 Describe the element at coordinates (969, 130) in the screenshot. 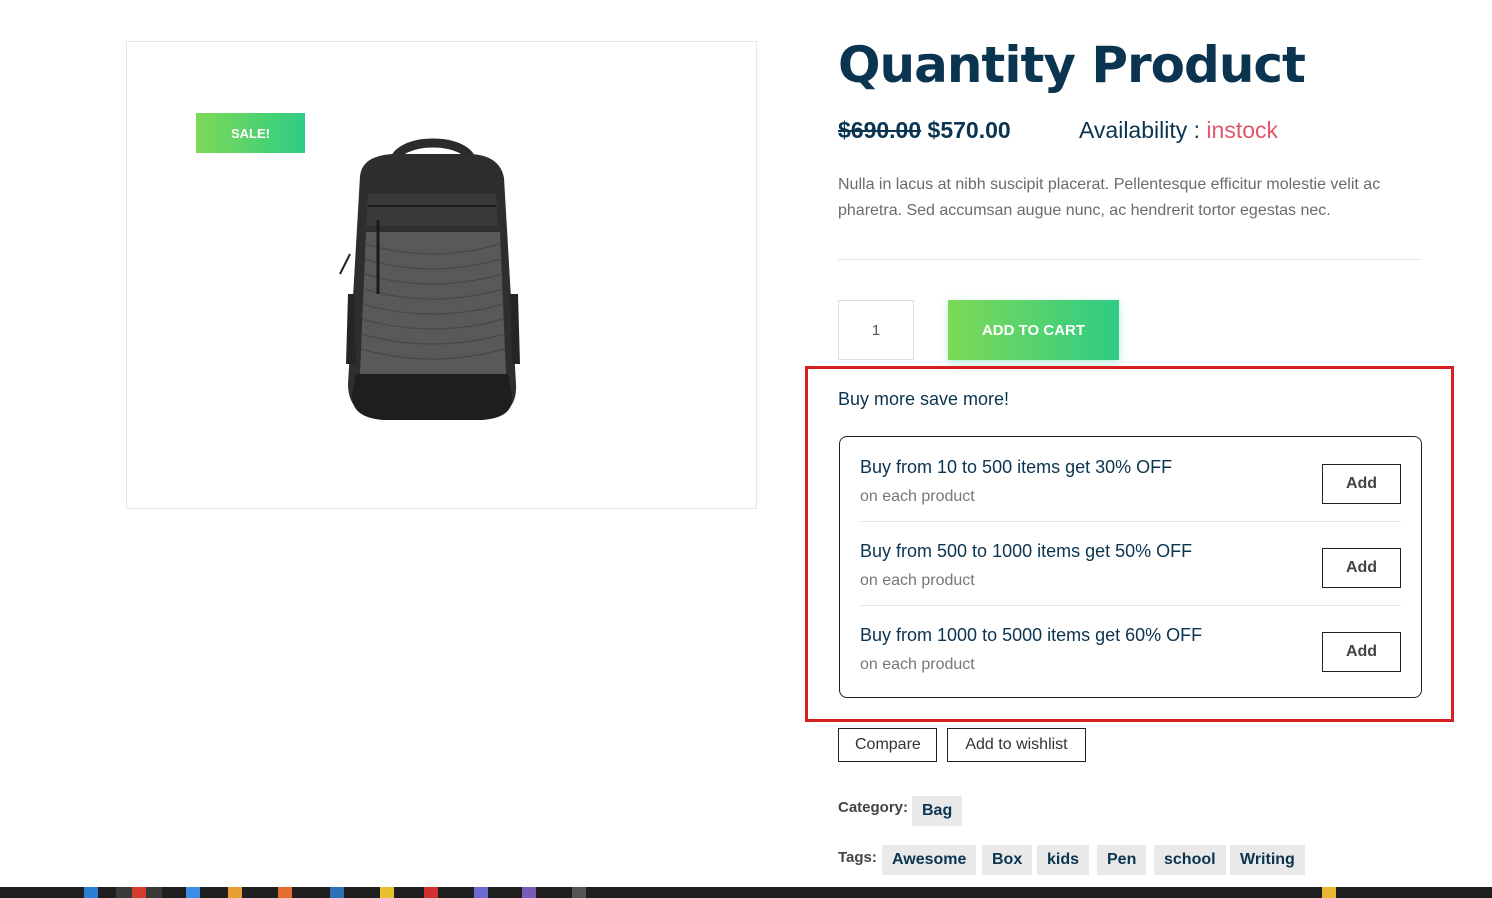

I see `sale-price: $570.00` at that location.